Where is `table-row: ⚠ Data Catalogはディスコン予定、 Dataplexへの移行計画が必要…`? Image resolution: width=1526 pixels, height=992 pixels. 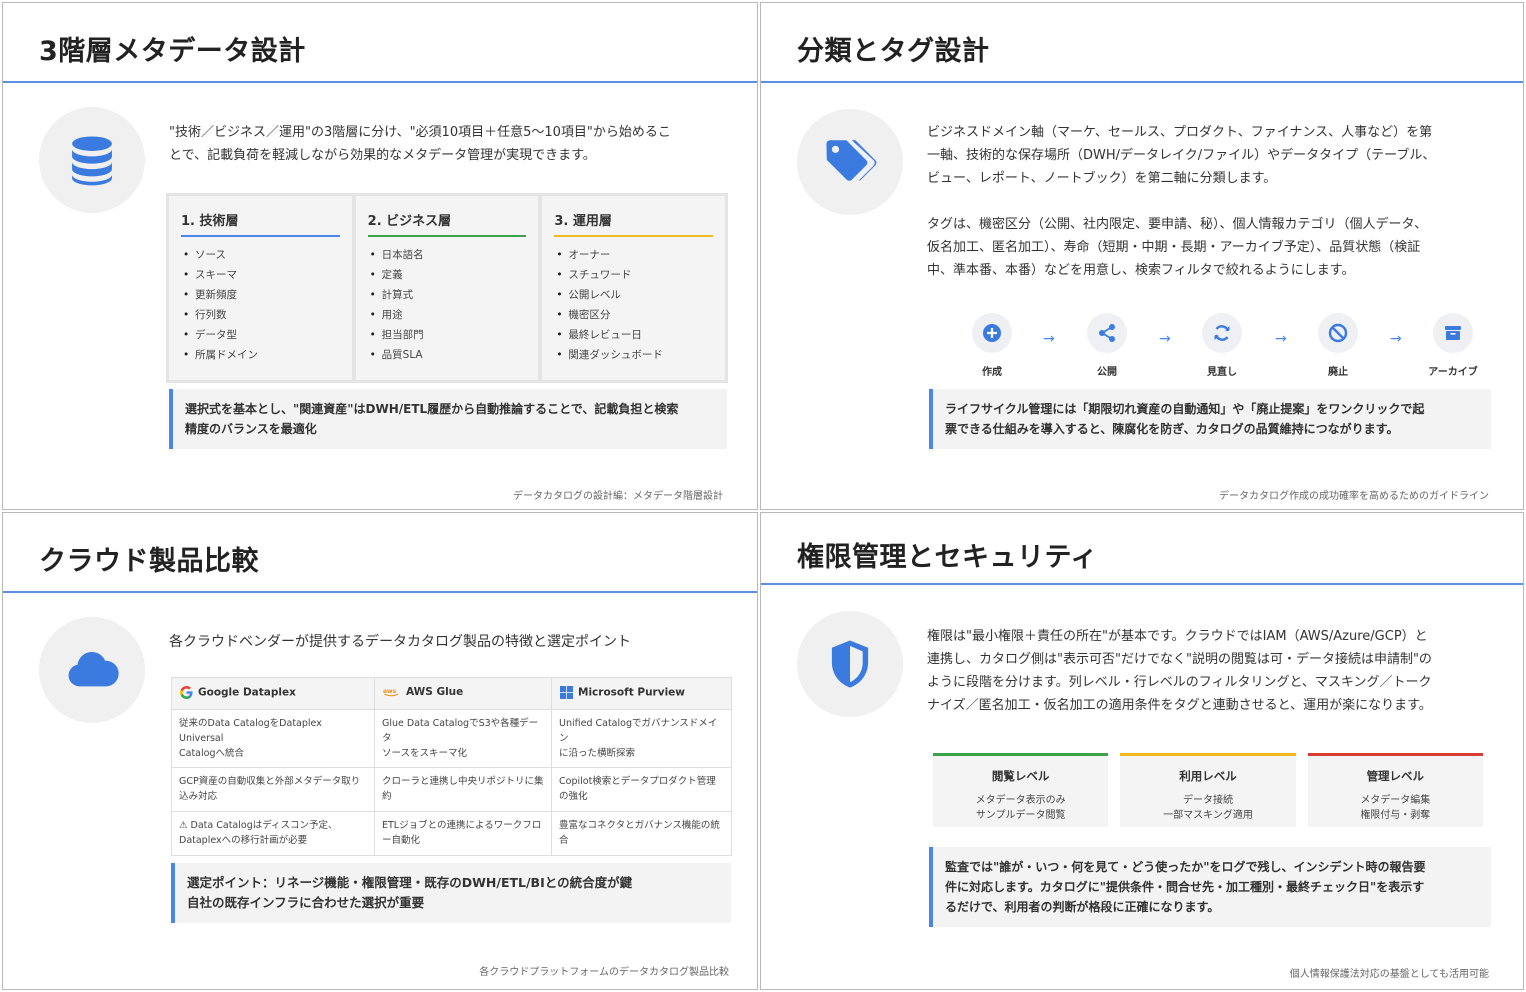
table-row: ⚠ Data Catalogはディスコン予定、 Dataplexへの移行計画が必要… is located at coordinates (451, 833).